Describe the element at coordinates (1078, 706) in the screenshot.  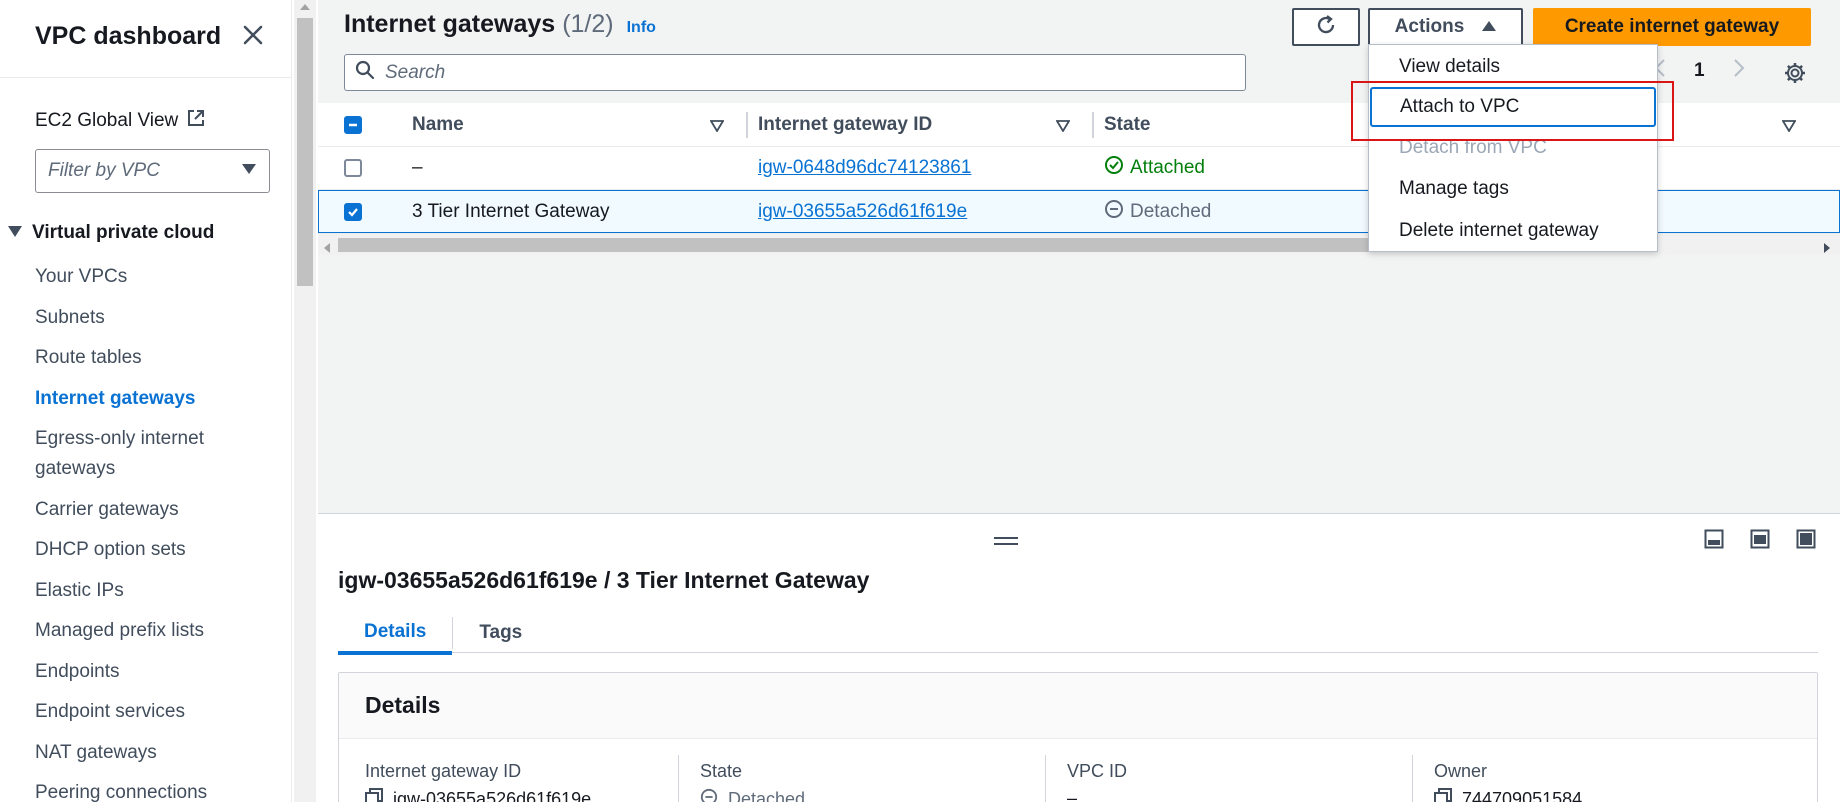
I see `details-heading: Details` at that location.